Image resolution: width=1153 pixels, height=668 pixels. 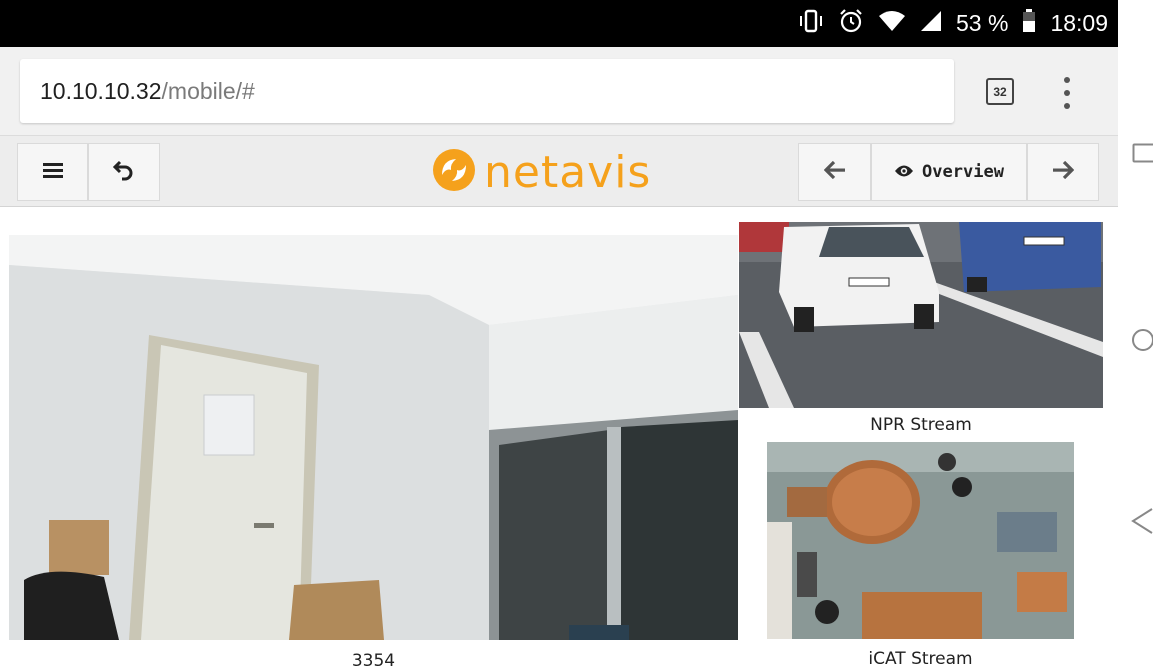 I want to click on camera-image-office-overhead, so click(x=920, y=540).